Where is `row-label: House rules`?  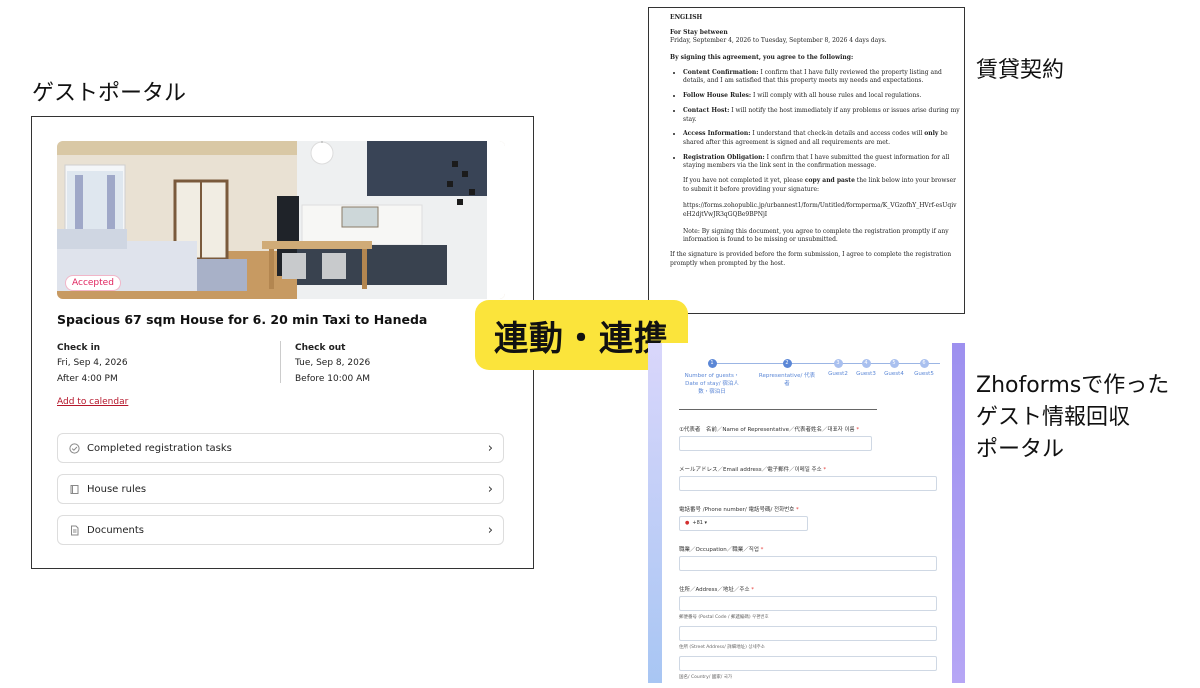
row-label: House rules is located at coordinates (117, 489).